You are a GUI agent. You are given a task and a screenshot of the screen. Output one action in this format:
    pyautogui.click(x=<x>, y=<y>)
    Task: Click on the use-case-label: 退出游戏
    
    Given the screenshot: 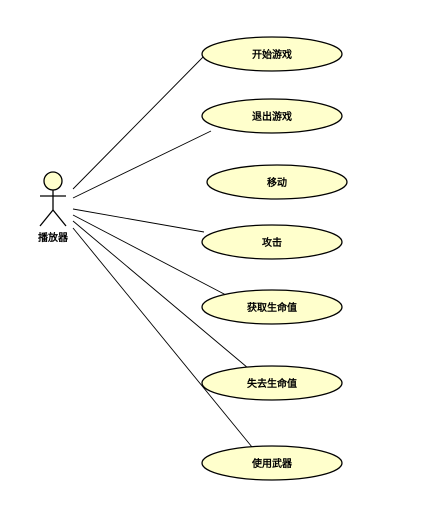 What is the action you would take?
    pyautogui.click(x=272, y=116)
    